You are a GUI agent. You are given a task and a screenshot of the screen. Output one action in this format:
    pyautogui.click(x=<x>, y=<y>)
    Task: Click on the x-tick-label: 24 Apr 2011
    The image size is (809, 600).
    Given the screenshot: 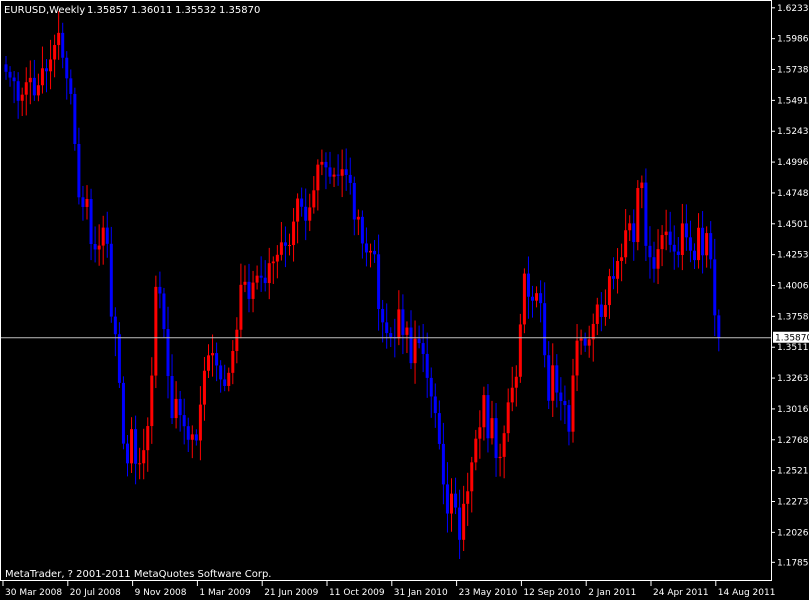 What is the action you would take?
    pyautogui.click(x=681, y=593)
    